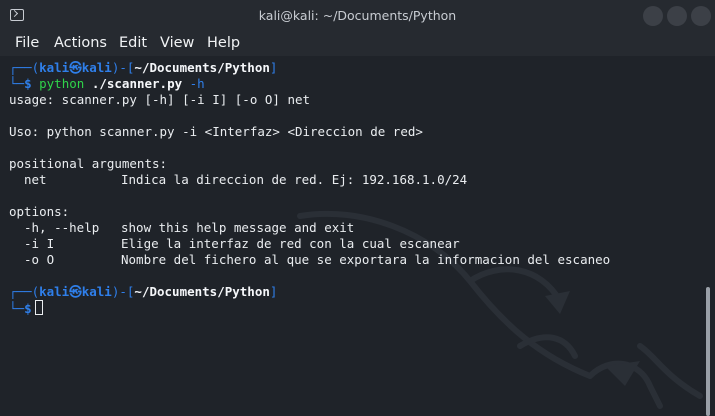  What do you see at coordinates (39, 243) in the screenshot?
I see `option-arg: -i I` at bounding box center [39, 243].